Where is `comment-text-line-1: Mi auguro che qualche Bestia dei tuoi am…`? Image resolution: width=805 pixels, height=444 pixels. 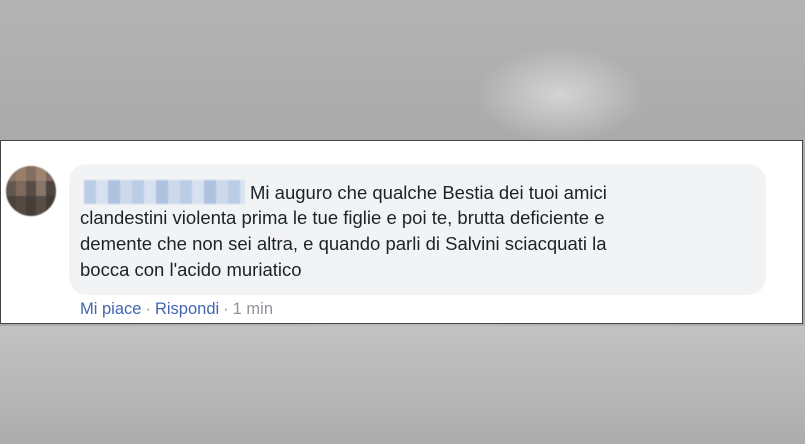
comment-text-line-1: Mi auguro che qualche Bestia dei tuoi am… is located at coordinates (428, 192).